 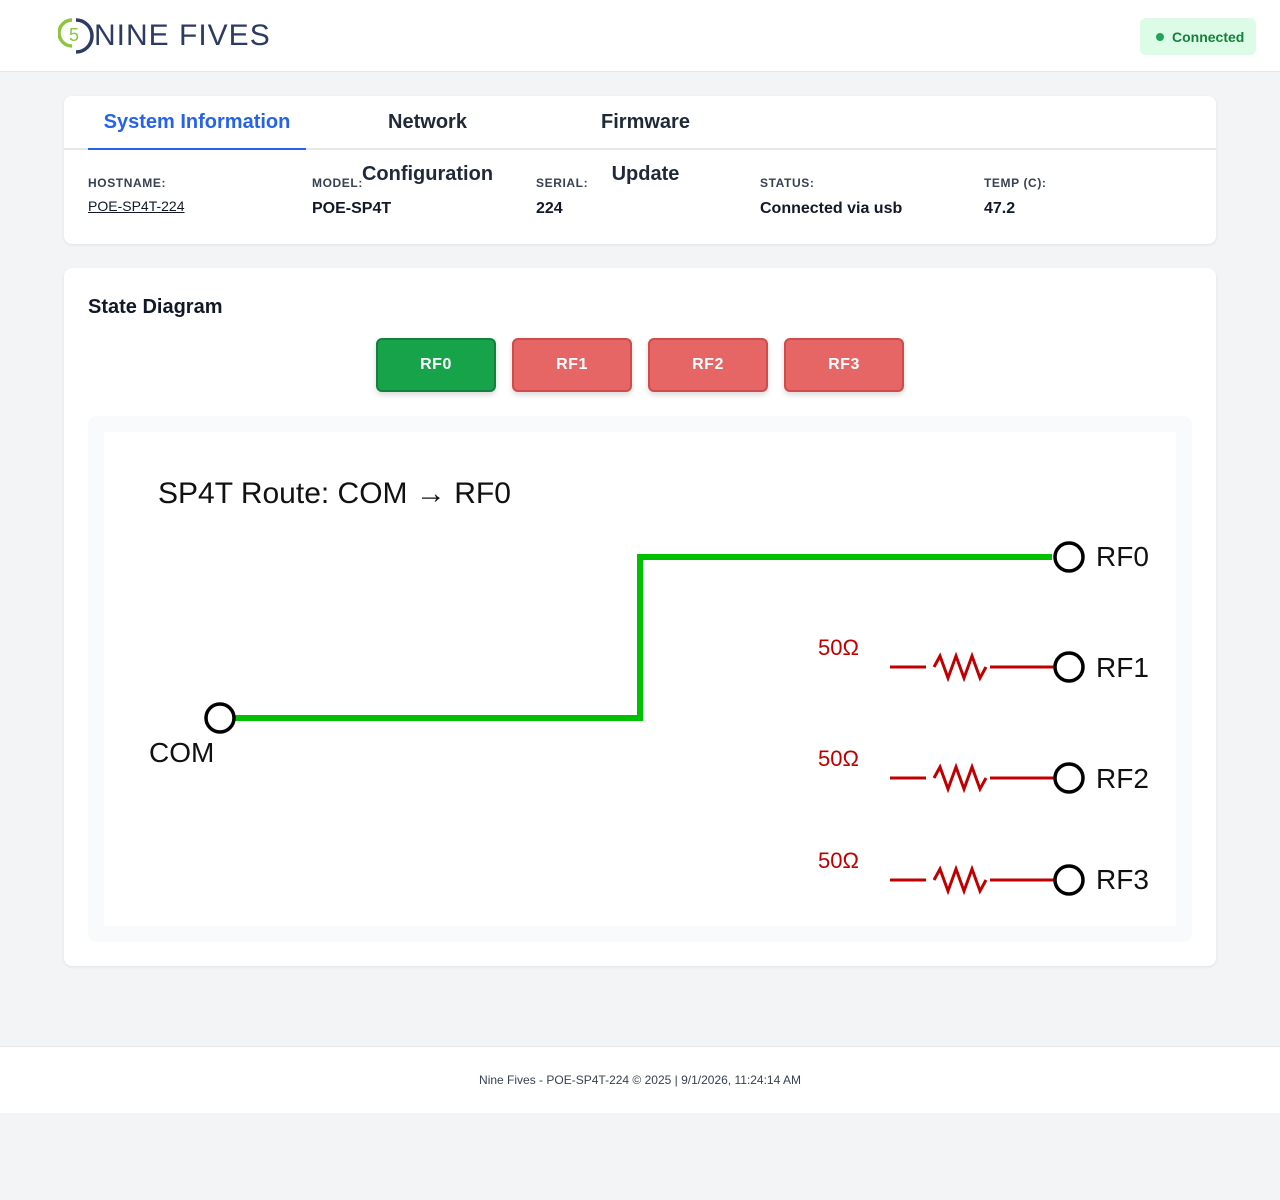 I want to click on rf3-termination: 50Ω RF3, so click(x=983, y=872).